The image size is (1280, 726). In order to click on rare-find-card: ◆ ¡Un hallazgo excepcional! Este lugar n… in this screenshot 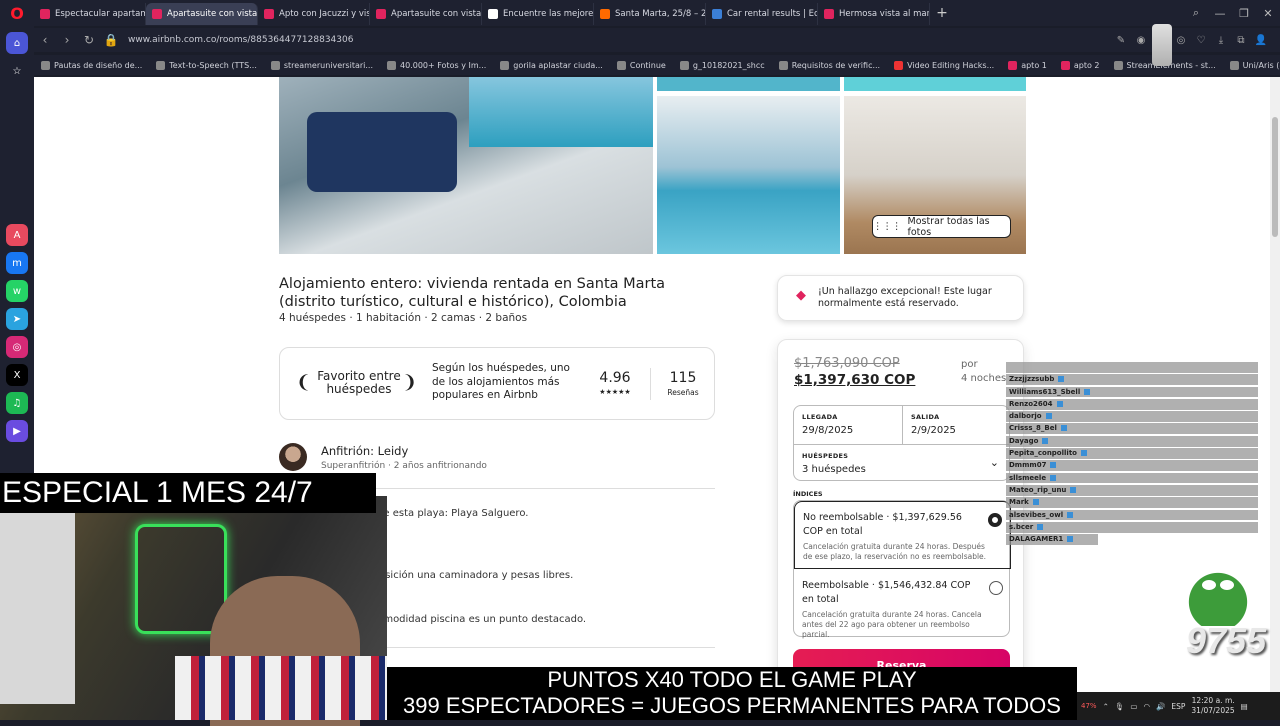, I will do `click(900, 298)`.